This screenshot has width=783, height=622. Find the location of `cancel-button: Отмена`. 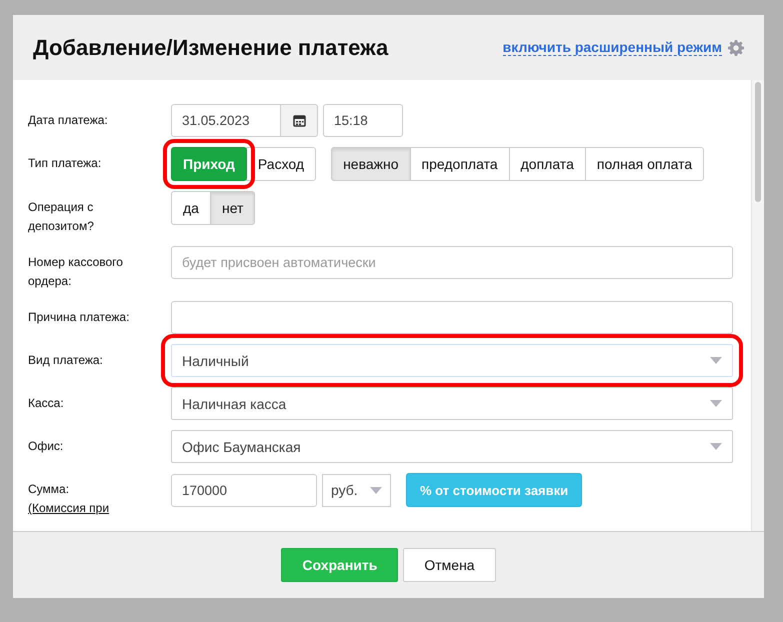

cancel-button: Отмена is located at coordinates (449, 565).